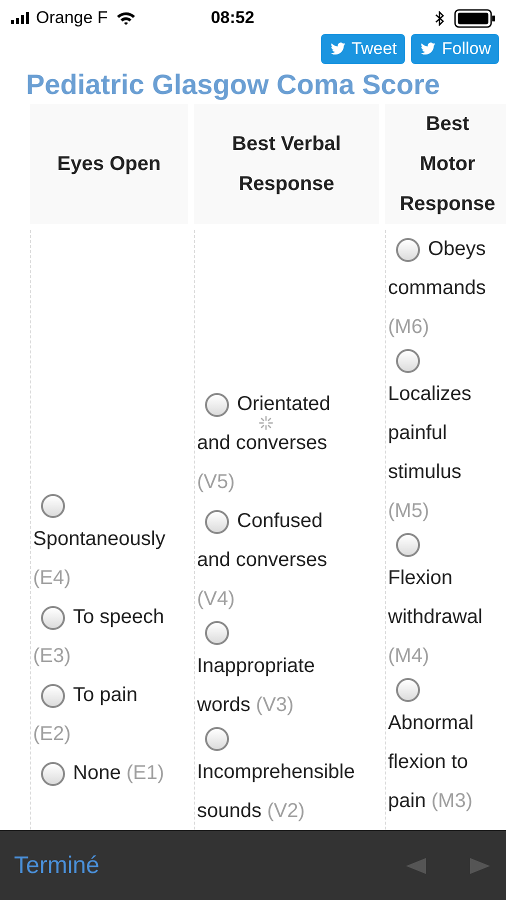 Image resolution: width=506 pixels, height=900 pixels. I want to click on score-code: (E4), so click(52, 578).